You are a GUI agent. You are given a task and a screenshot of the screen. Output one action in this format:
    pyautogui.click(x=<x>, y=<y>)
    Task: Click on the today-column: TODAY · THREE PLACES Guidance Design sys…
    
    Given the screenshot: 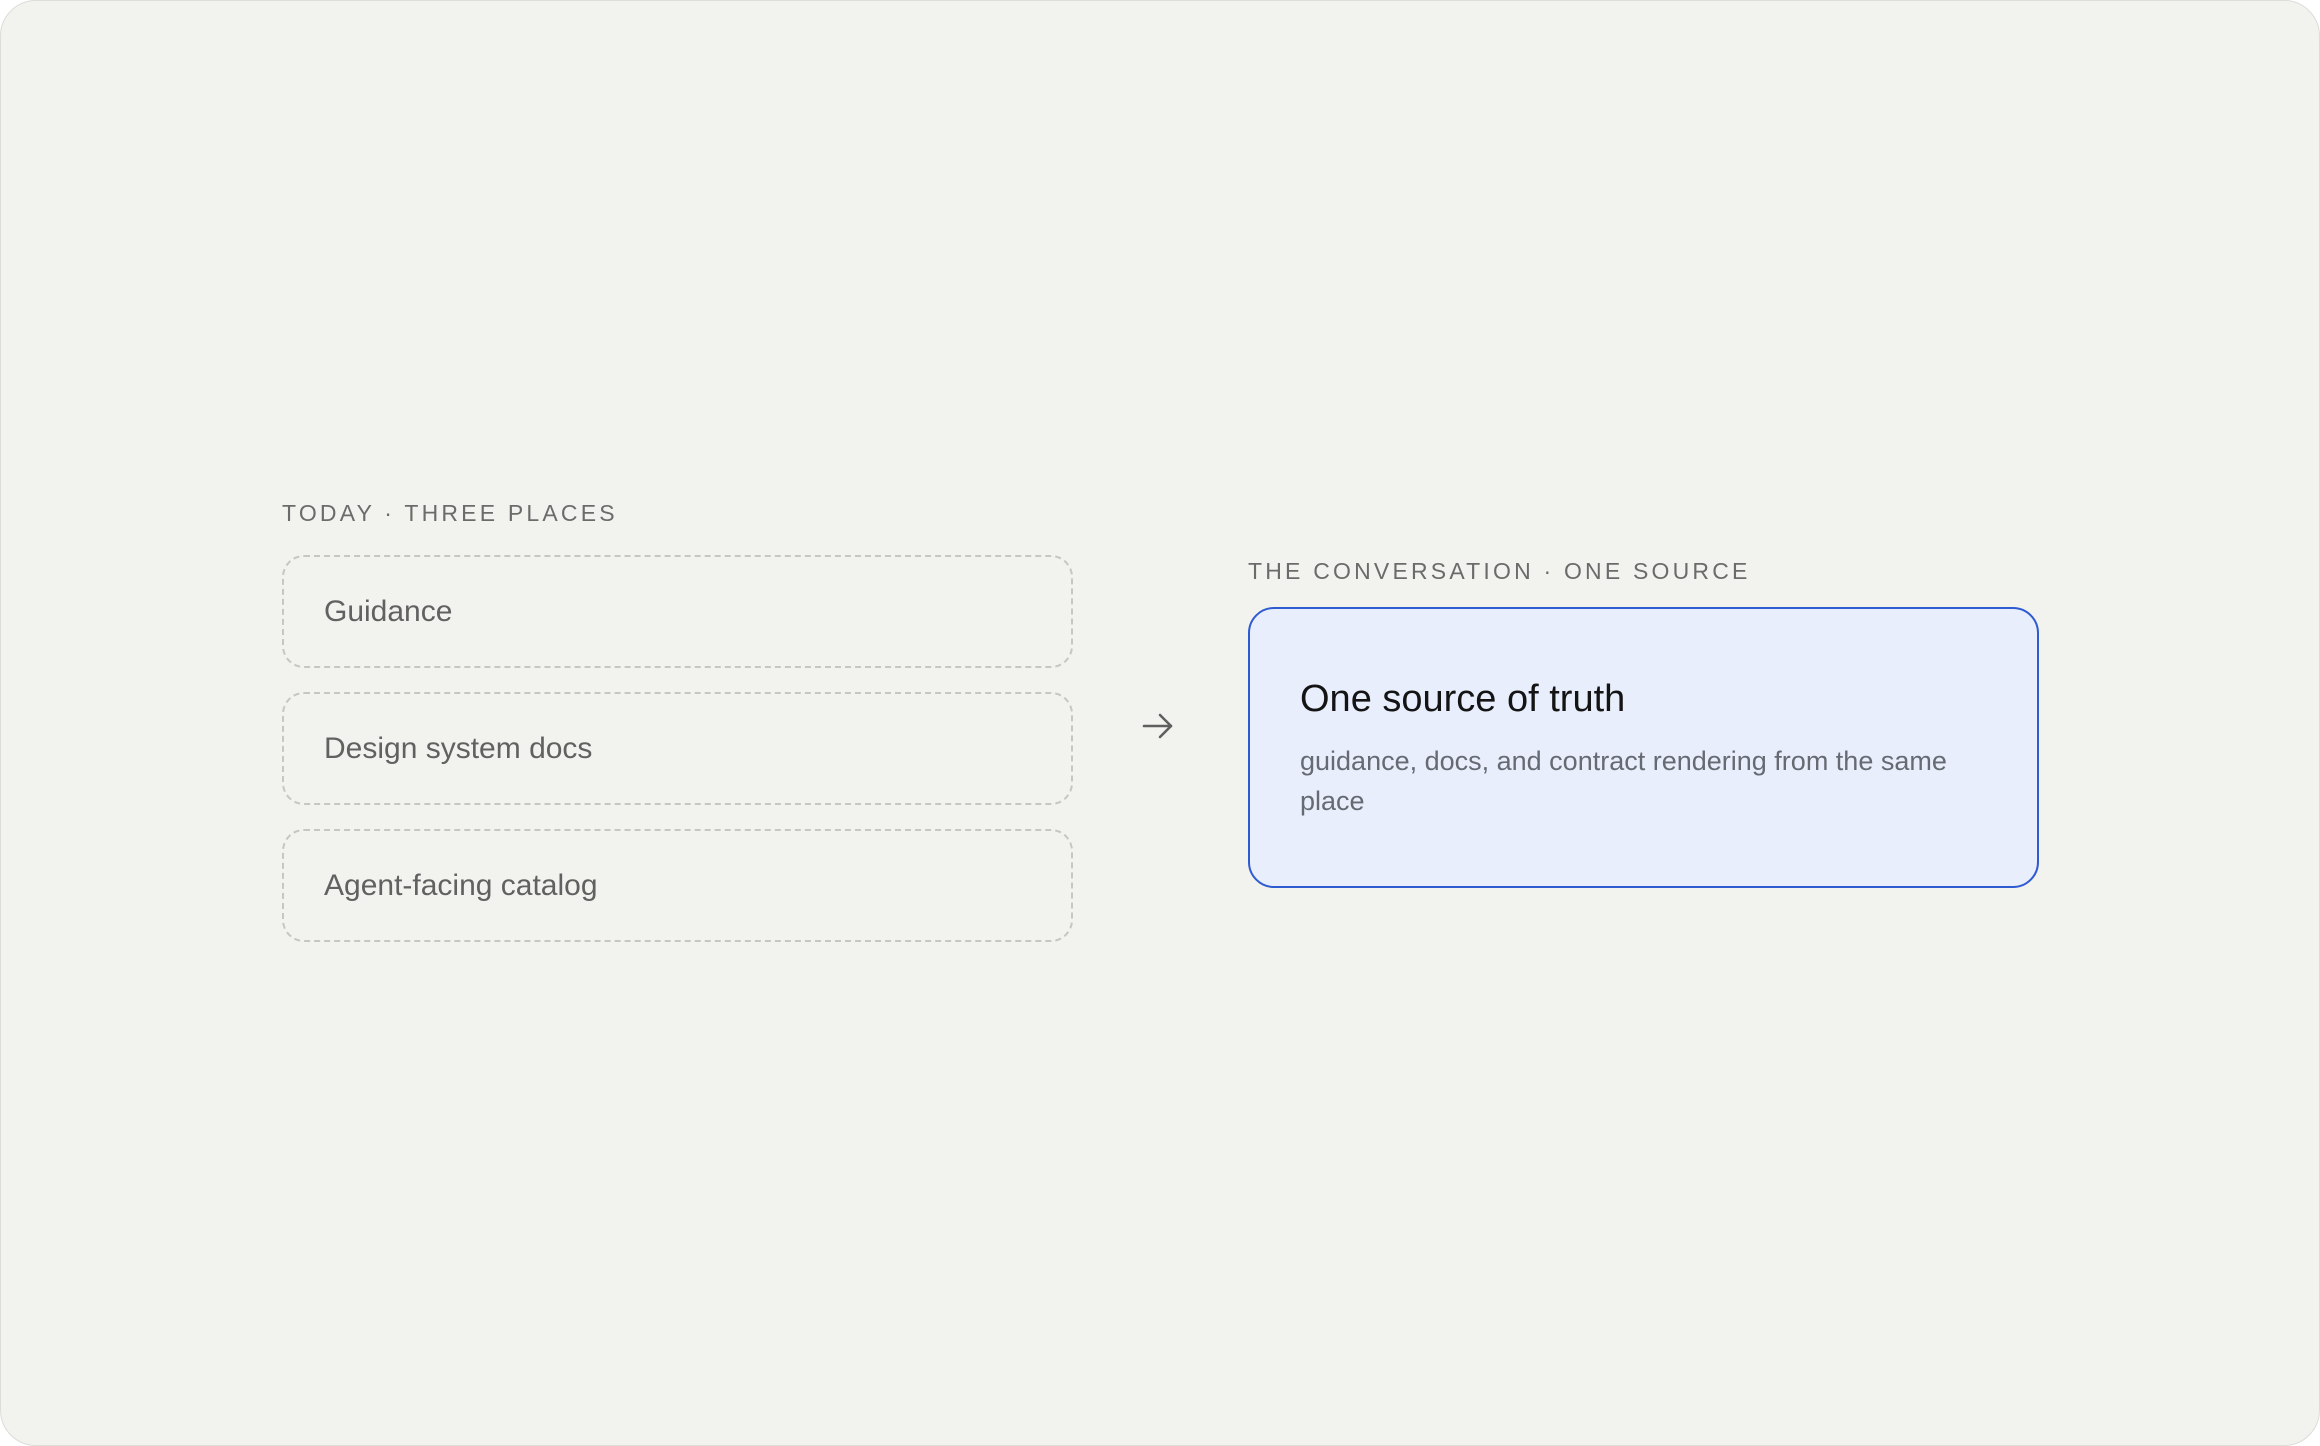 What is the action you would take?
    pyautogui.click(x=677, y=719)
    